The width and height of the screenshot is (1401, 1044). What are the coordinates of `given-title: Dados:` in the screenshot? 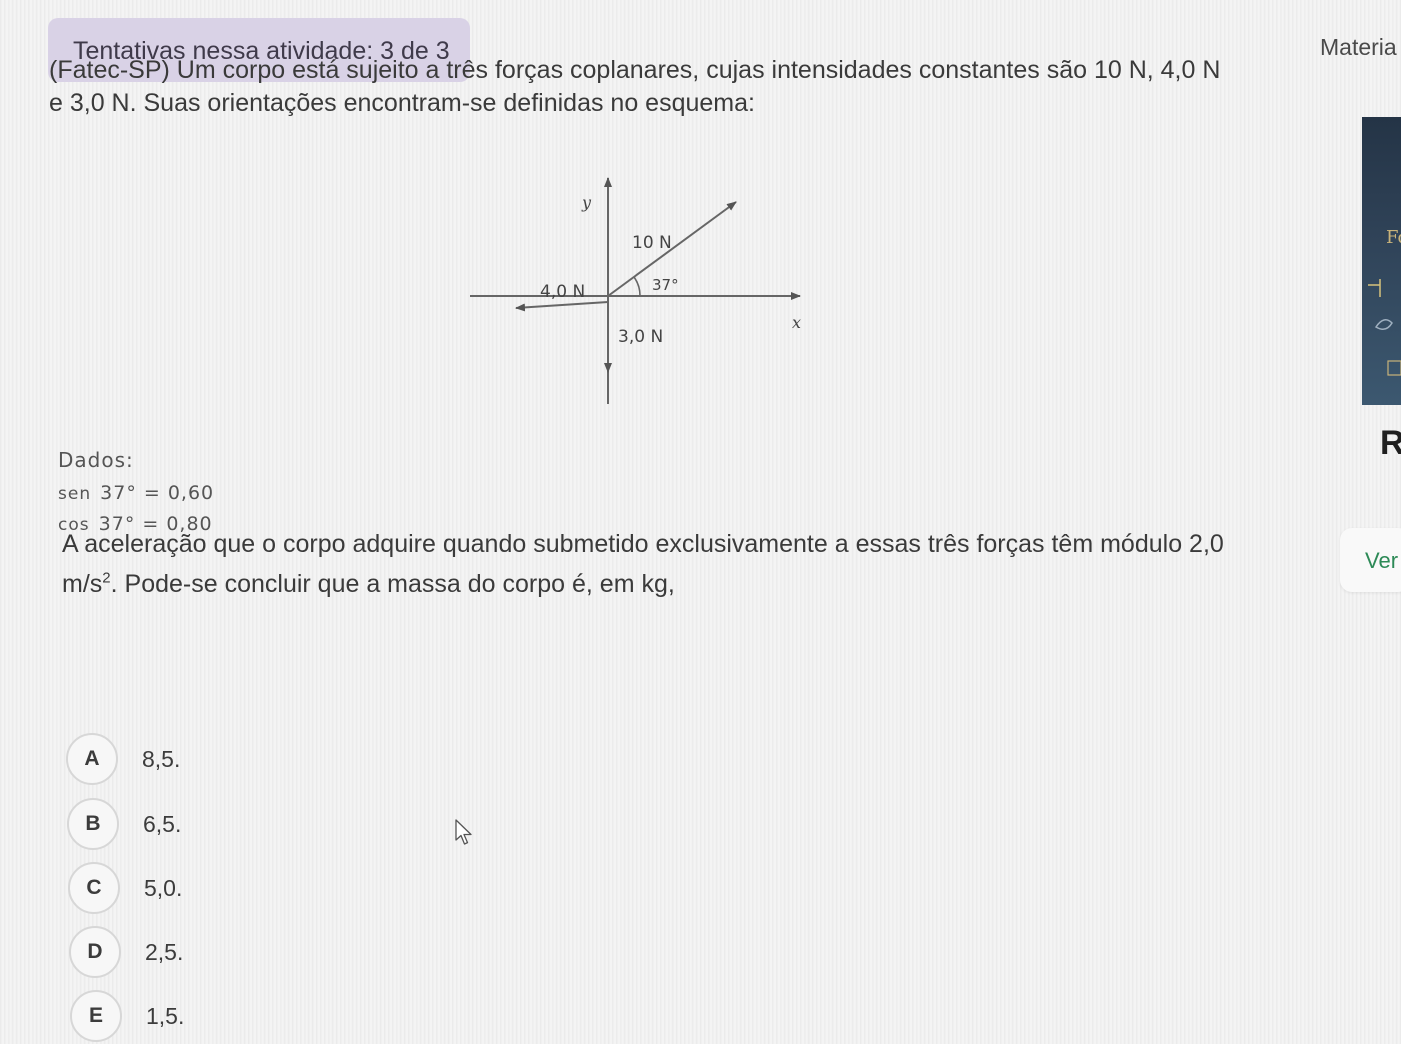 It's located at (96, 460).